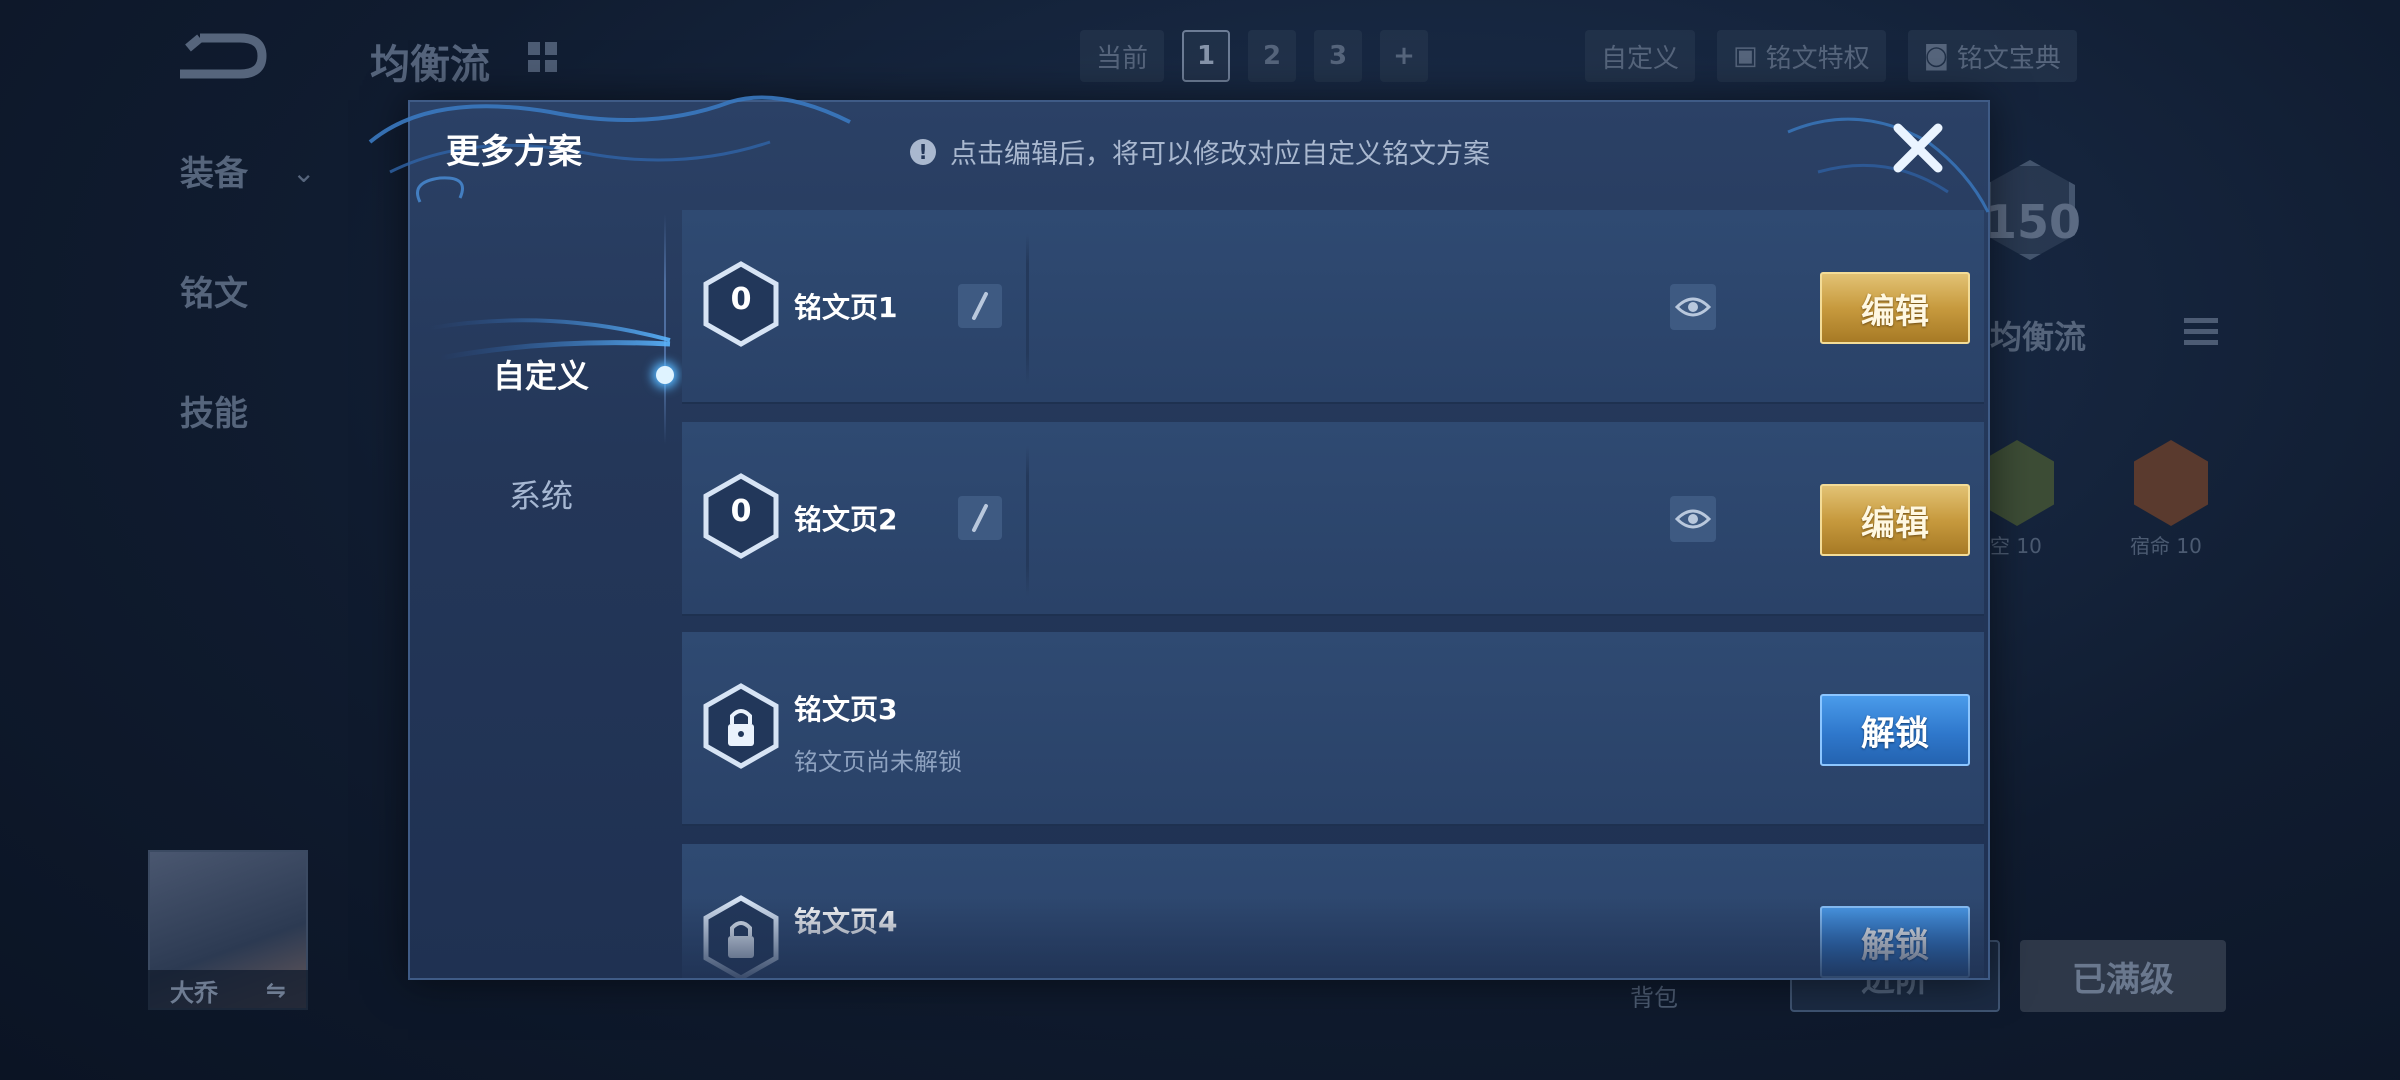 The width and height of the screenshot is (2400, 1080). What do you see at coordinates (2008, 58) in the screenshot?
I see `bg-encyclopedia-label: 铭文宝典` at bounding box center [2008, 58].